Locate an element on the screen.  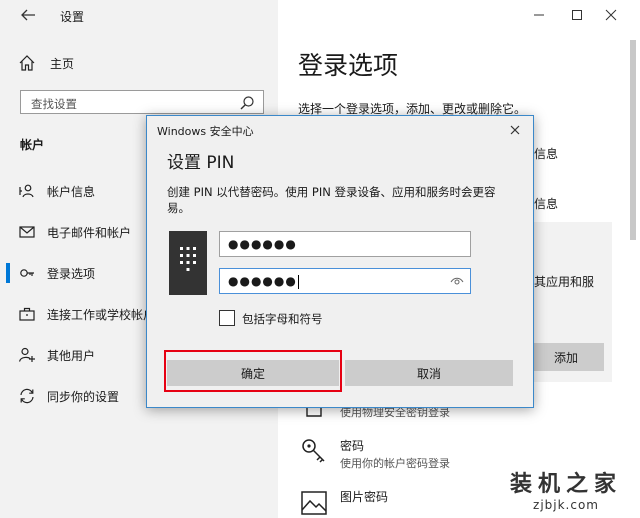
include-letters-checkbox is located at coordinates (227, 318).